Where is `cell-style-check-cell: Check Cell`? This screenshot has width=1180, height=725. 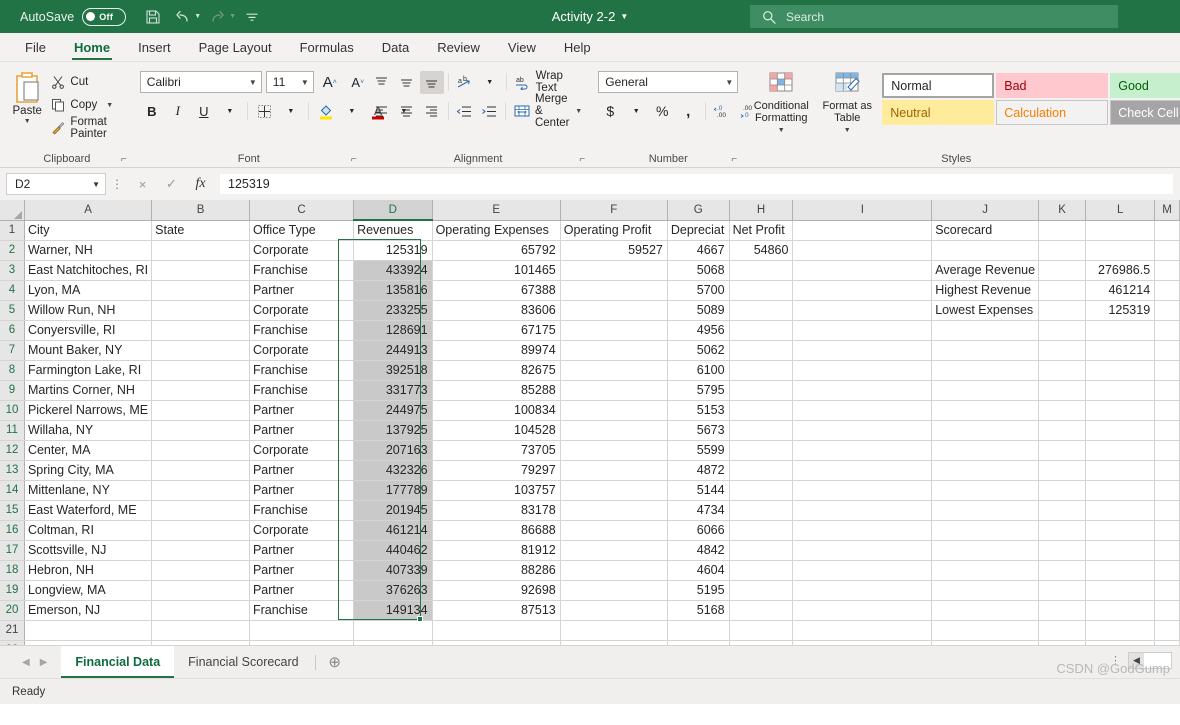
cell-style-check-cell: Check Cell is located at coordinates (1145, 112).